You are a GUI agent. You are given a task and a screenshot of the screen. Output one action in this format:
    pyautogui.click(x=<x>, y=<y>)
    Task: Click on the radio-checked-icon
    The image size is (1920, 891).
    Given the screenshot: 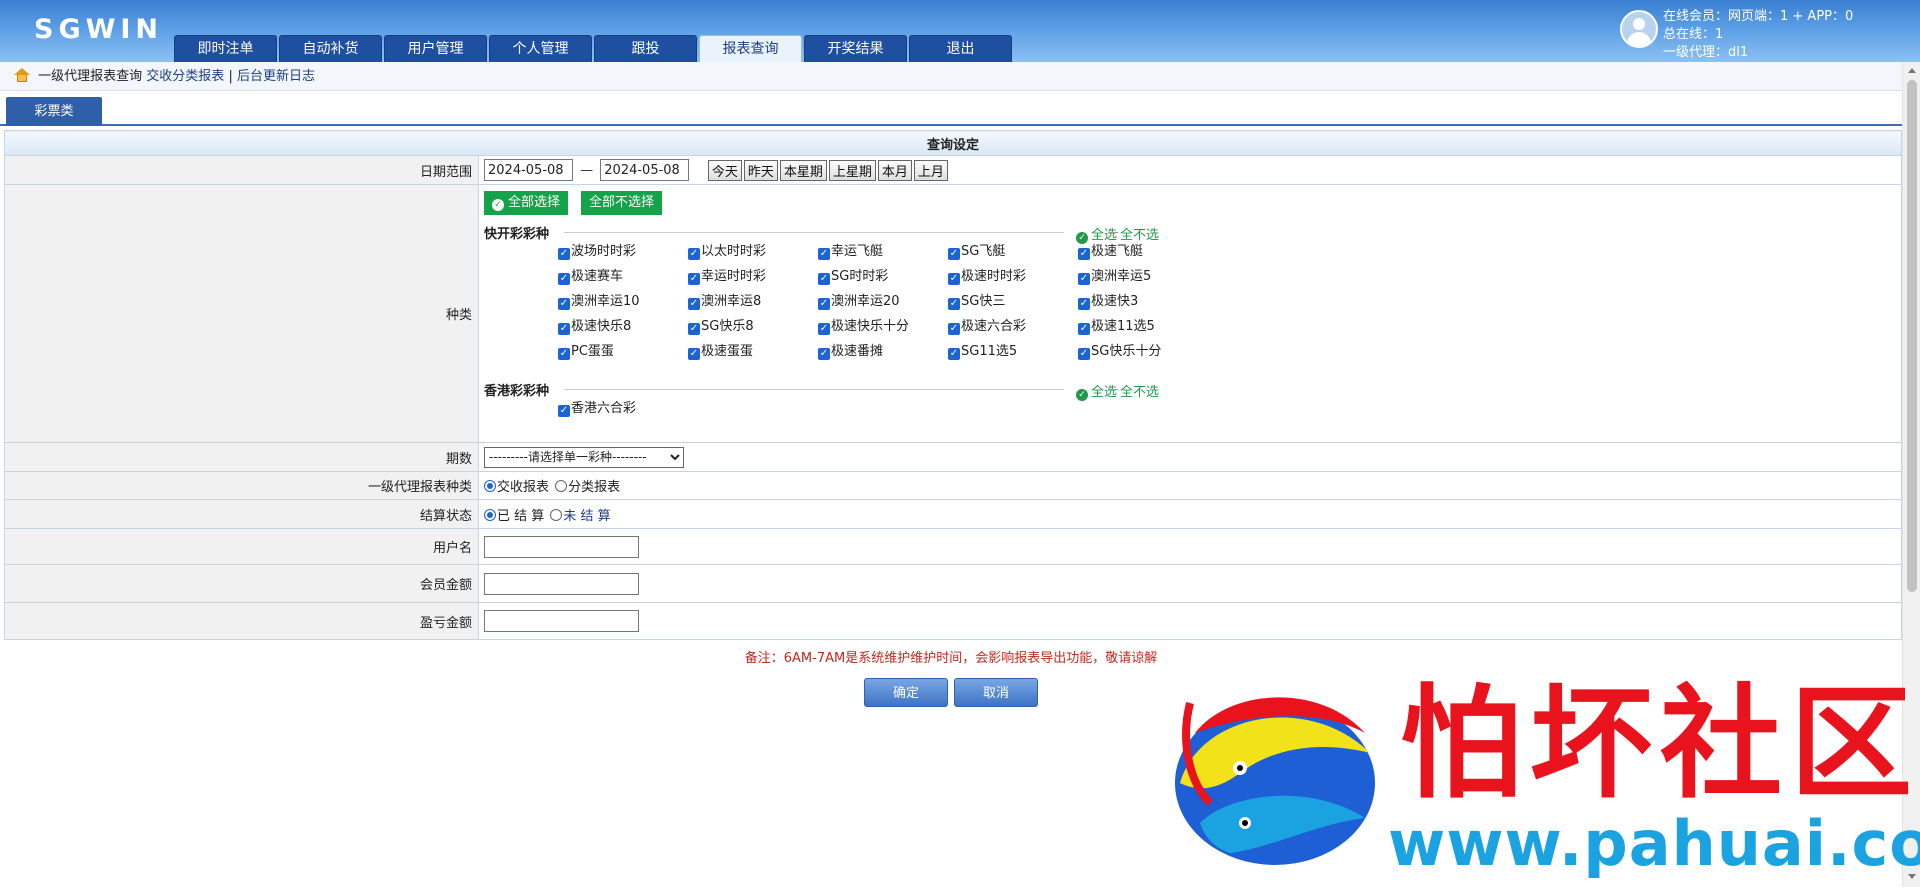 What is the action you would take?
    pyautogui.click(x=490, y=514)
    